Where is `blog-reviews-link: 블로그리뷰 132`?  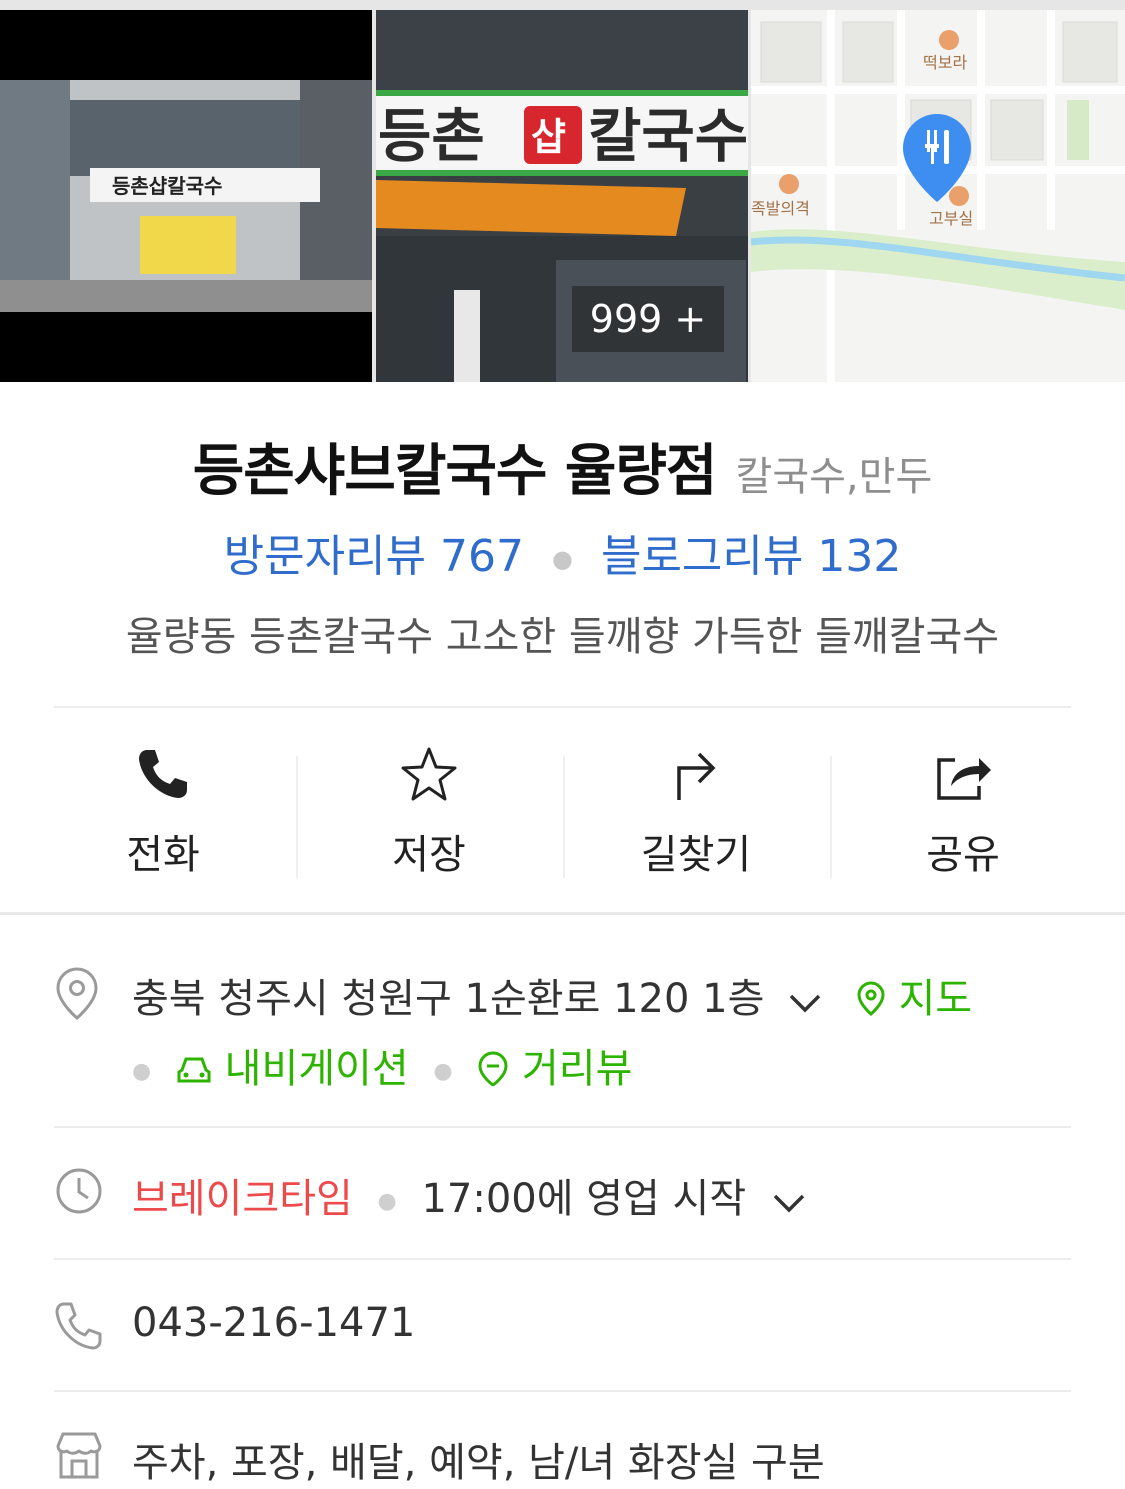 blog-reviews-link: 블로그리뷰 132 is located at coordinates (751, 556).